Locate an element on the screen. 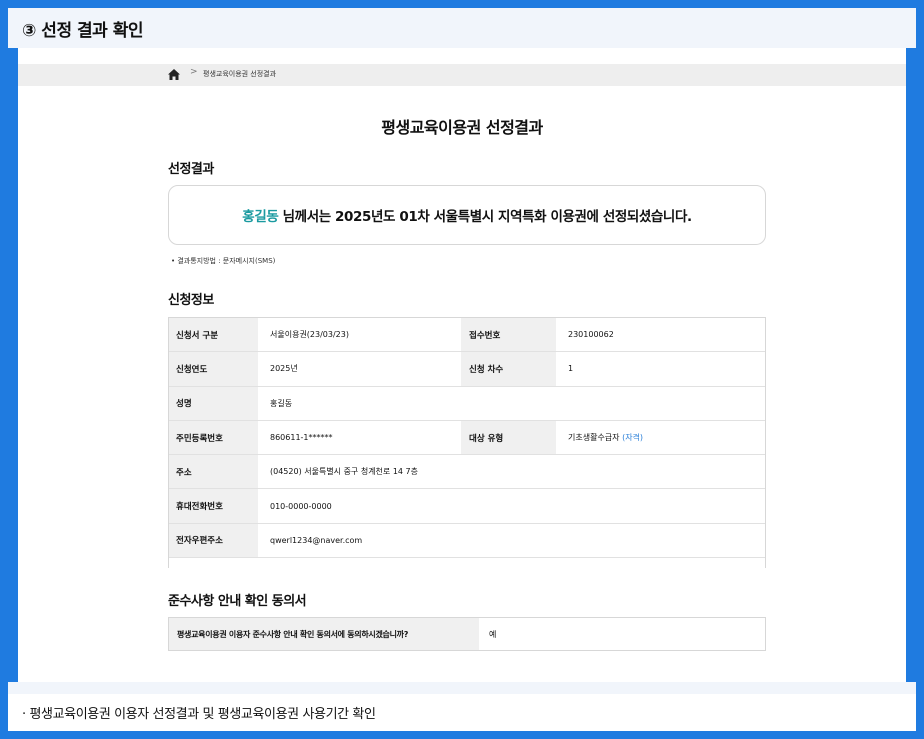 Image resolution: width=924 pixels, height=739 pixels. home-icon is located at coordinates (174, 74).